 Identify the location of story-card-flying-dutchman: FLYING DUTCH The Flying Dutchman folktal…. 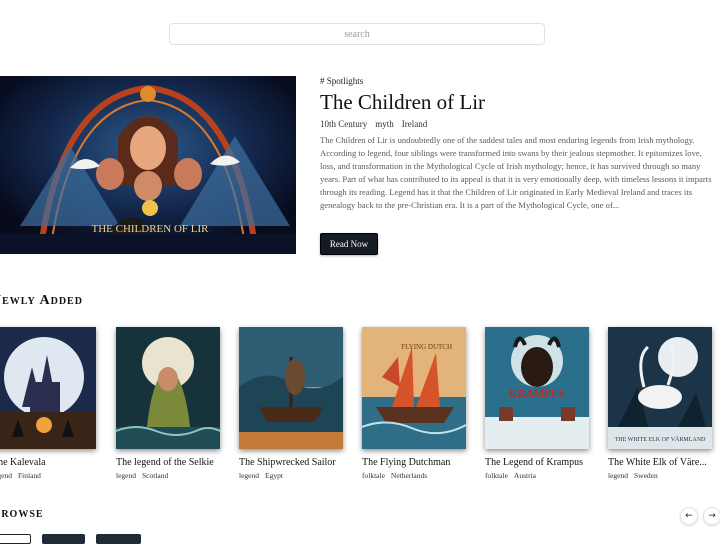
(414, 403).